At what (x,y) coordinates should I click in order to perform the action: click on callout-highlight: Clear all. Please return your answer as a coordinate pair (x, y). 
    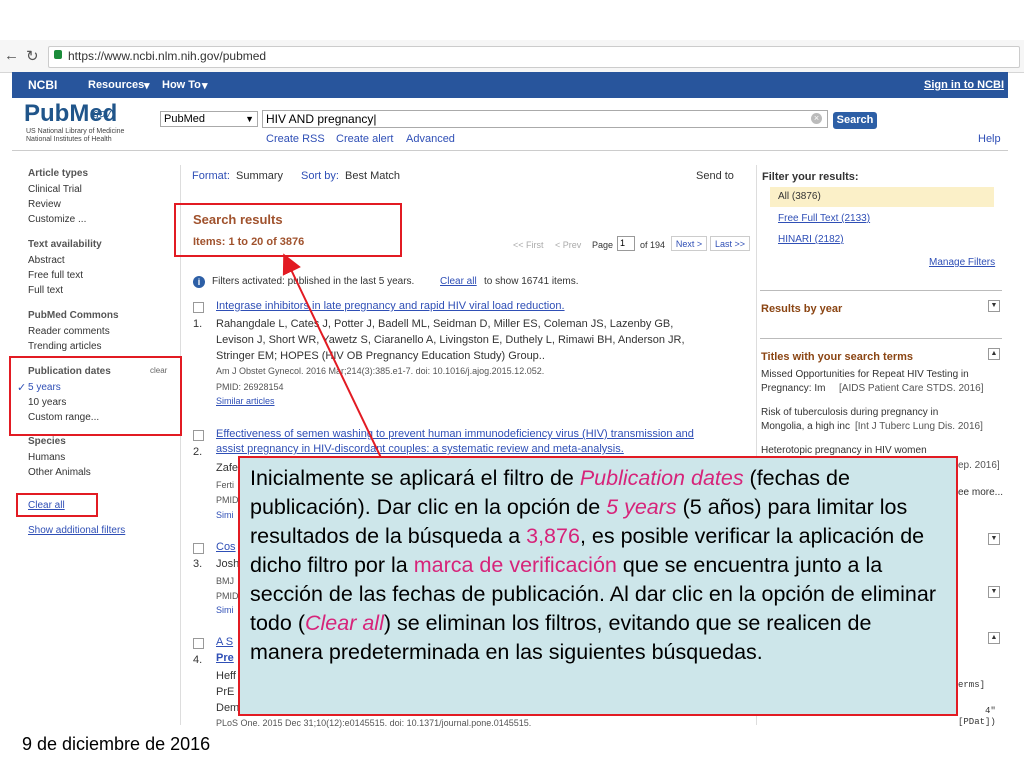
    Looking at the image, I should click on (344, 623).